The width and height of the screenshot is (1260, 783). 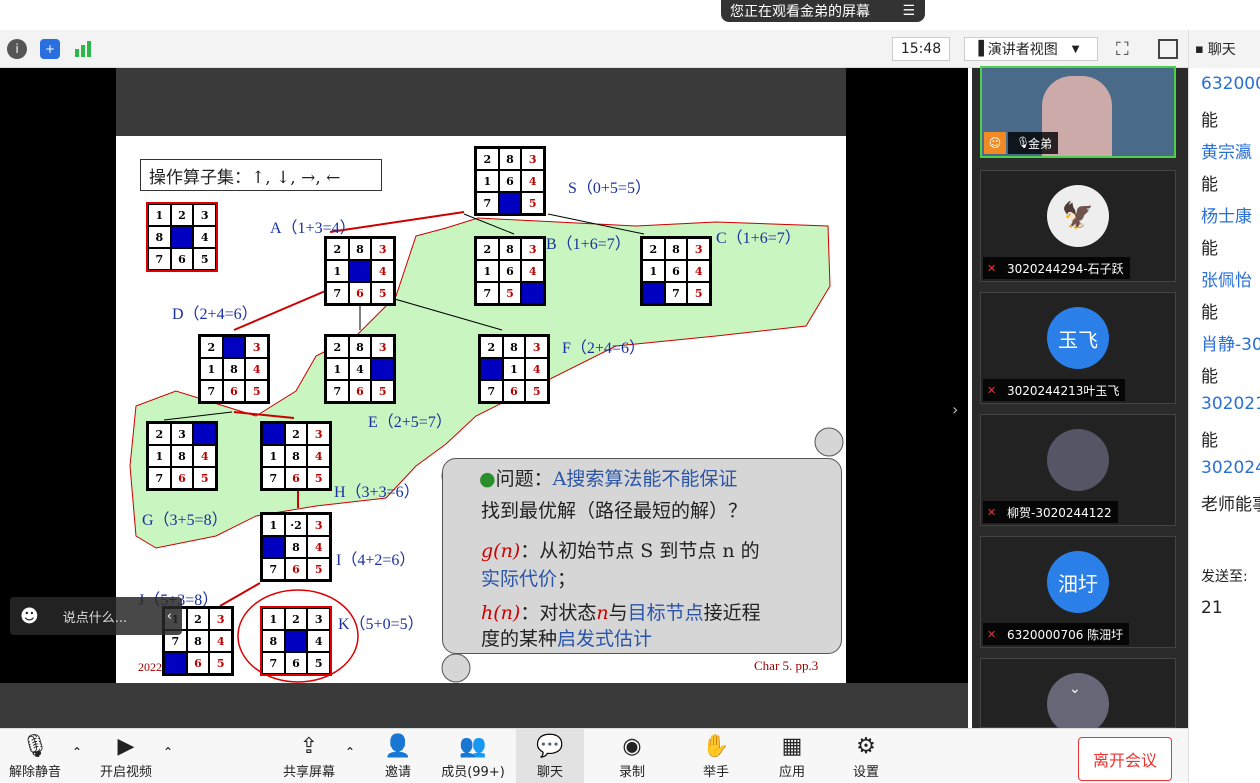 What do you see at coordinates (377, 492) in the screenshot?
I see `label-h: H（3+3=6）` at bounding box center [377, 492].